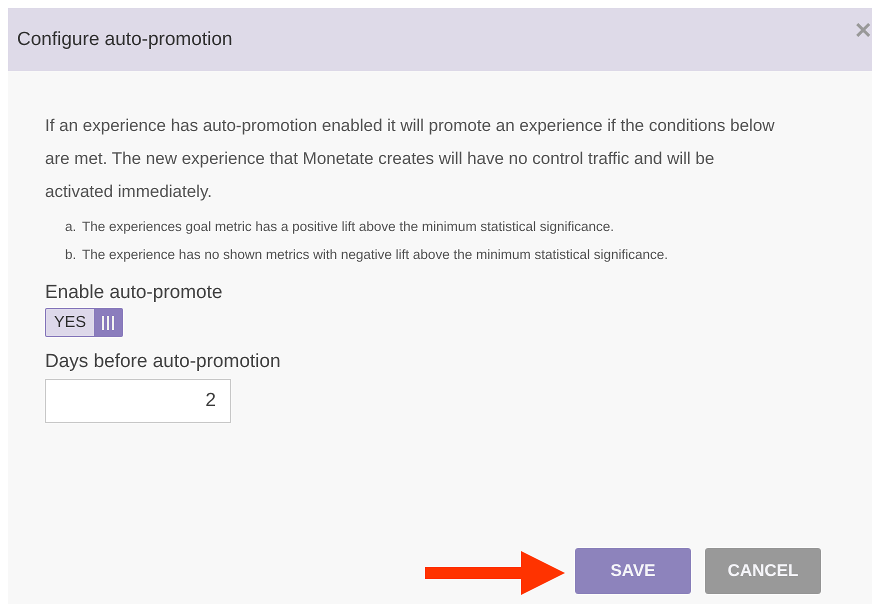 Image resolution: width=872 pixels, height=604 pixels. Describe the element at coordinates (375, 255) in the screenshot. I see `condition-text: The experience has no shown metrics with negative lift above the minimum statistical significance.` at that location.